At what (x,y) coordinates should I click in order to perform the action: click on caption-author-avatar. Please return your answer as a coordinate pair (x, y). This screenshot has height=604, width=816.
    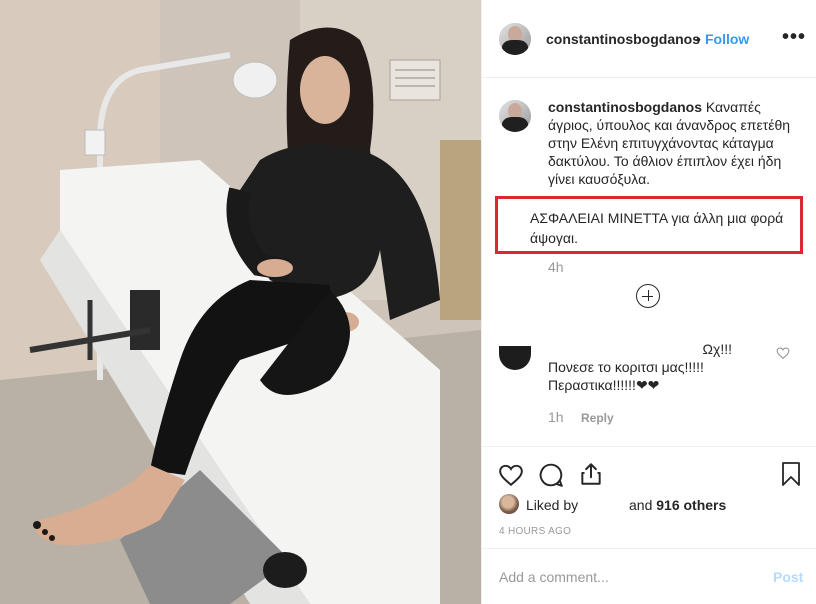
    Looking at the image, I should click on (515, 116).